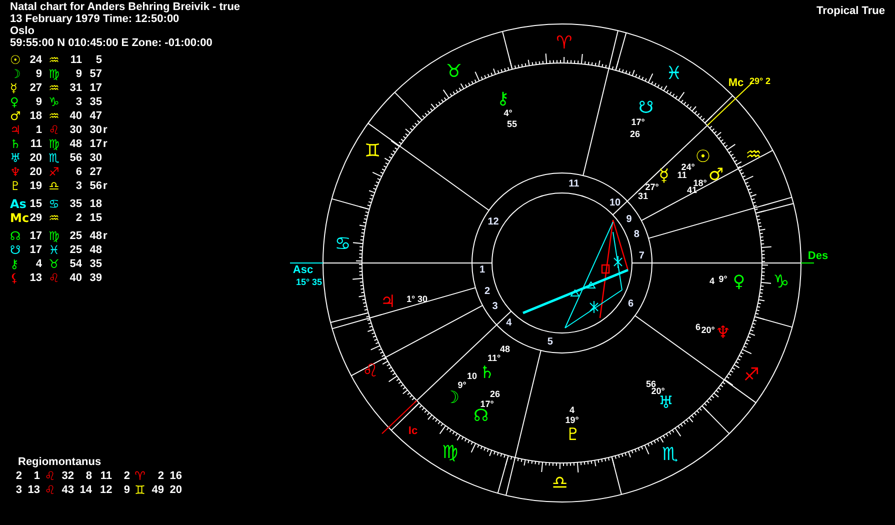  I want to click on angle-label: Mc, so click(736, 83).